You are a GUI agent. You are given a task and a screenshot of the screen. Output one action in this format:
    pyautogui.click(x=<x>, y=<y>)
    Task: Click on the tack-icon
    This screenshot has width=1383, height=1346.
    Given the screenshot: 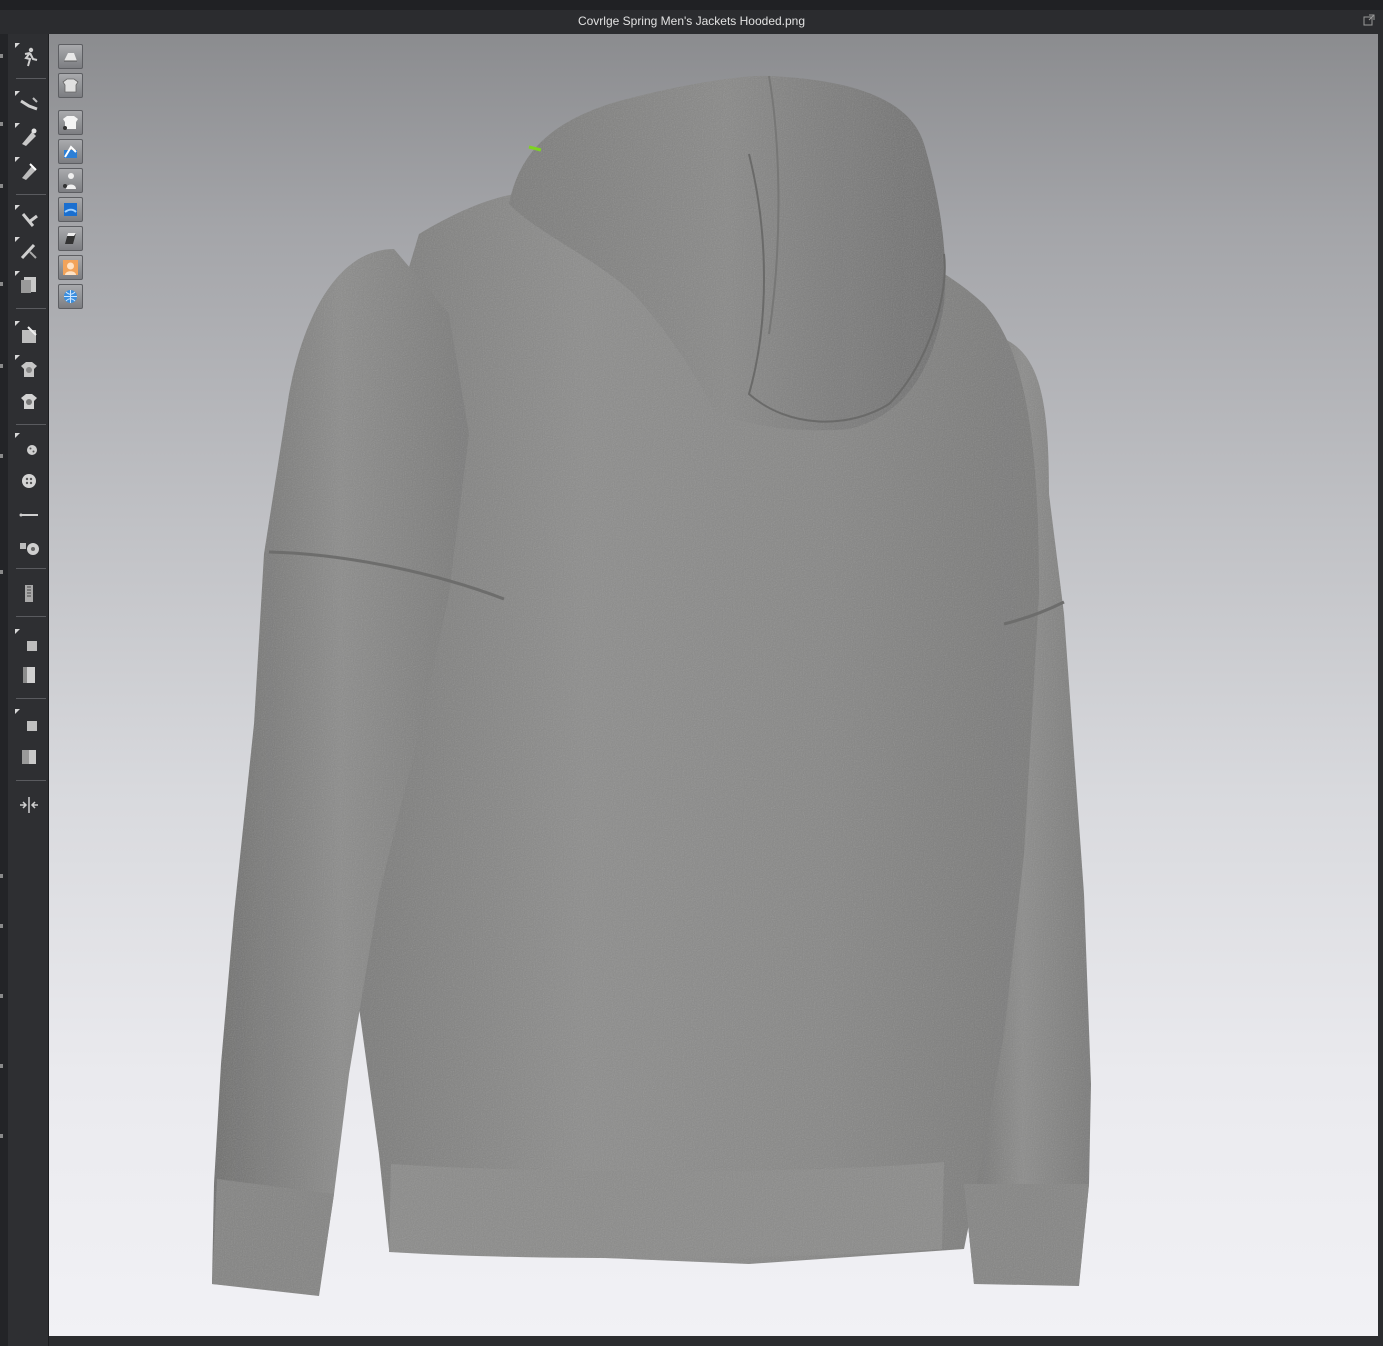 What is the action you would take?
    pyautogui.click(x=28, y=170)
    